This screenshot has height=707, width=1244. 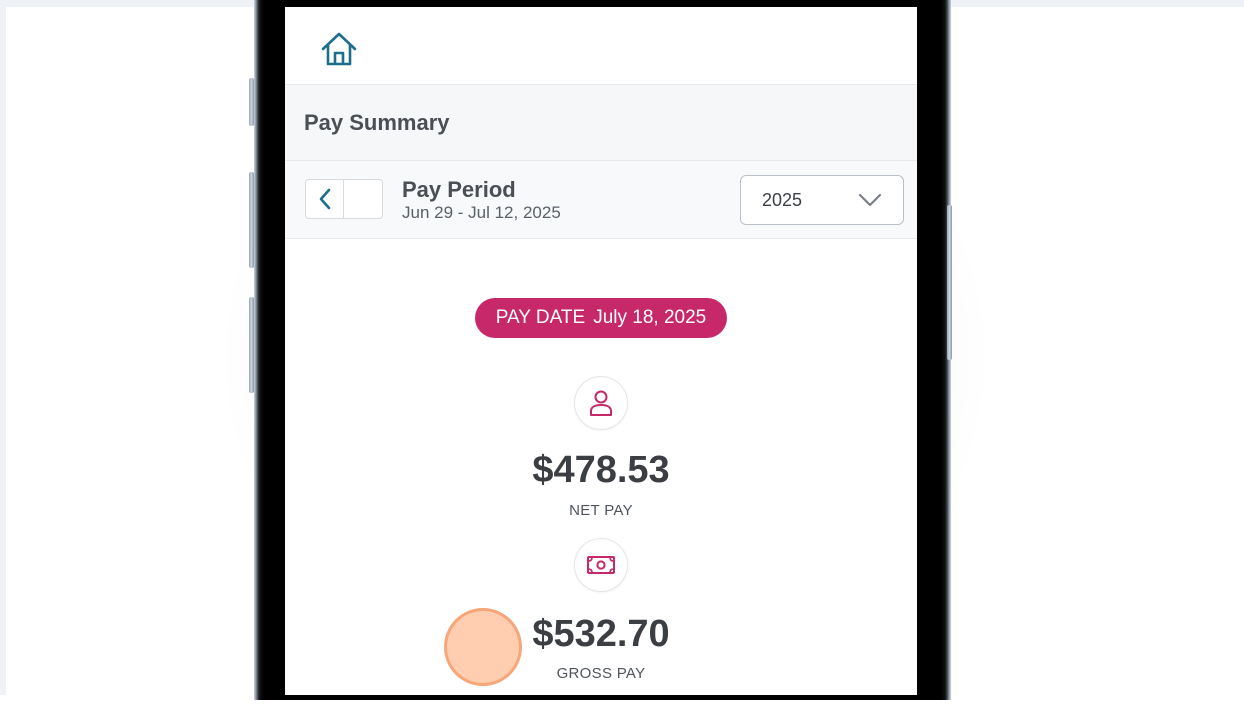 What do you see at coordinates (601, 470) in the screenshot?
I see `net-pay-amount: $478.53` at bounding box center [601, 470].